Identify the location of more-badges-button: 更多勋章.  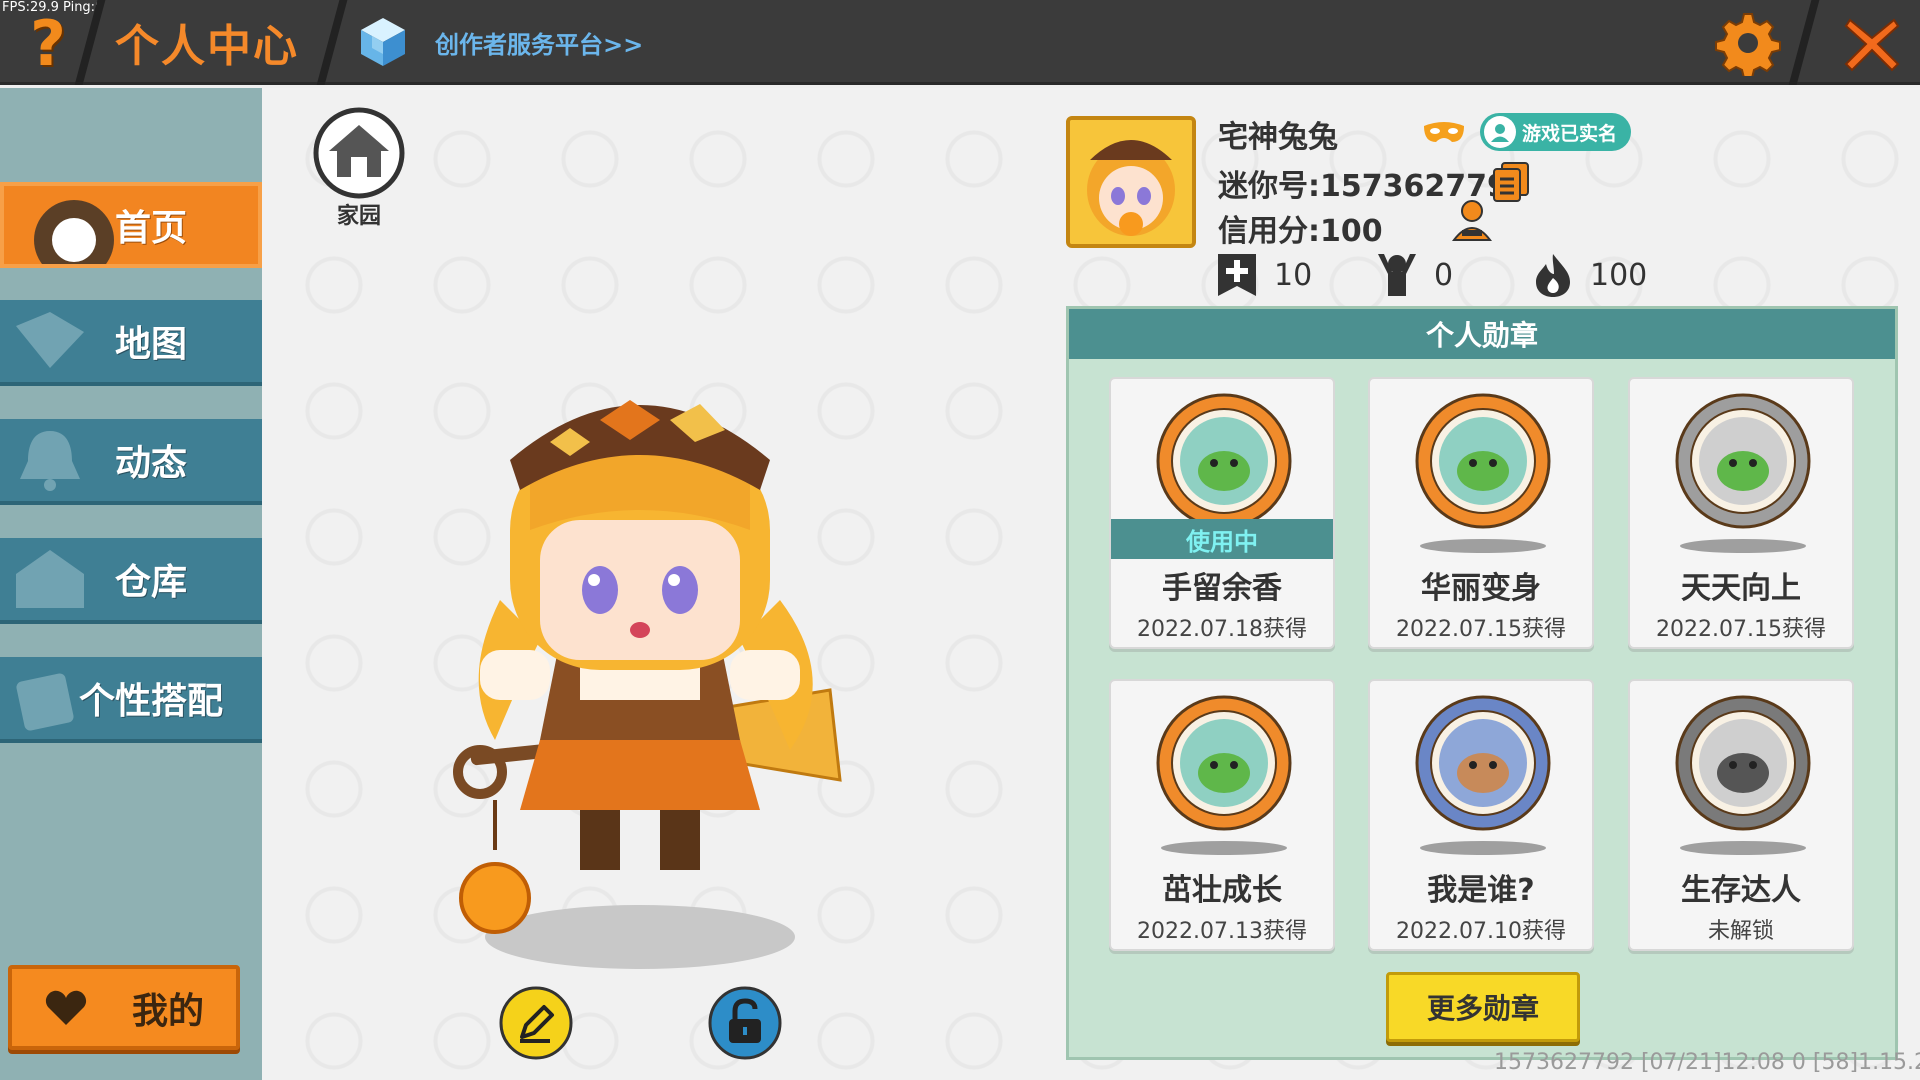
(1483, 1007).